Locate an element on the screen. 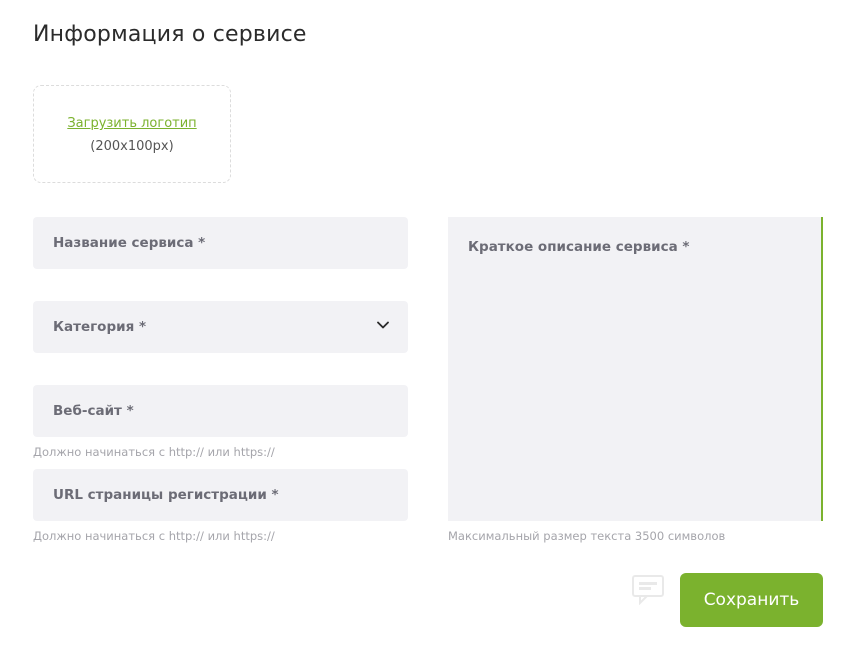 This screenshot has width=849, height=660. category-label: Категория * is located at coordinates (100, 327).